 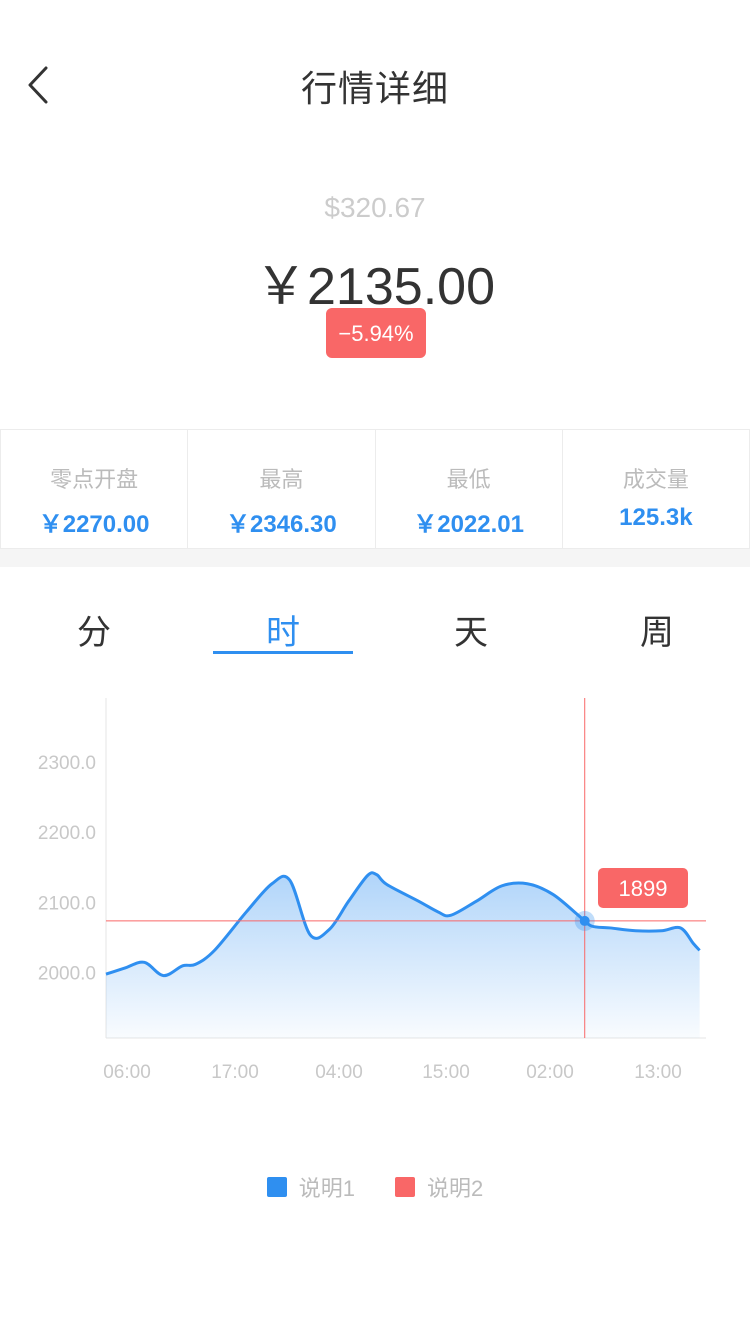 I want to click on chart-legend: 说明1 说明2, so click(x=375, y=1187).